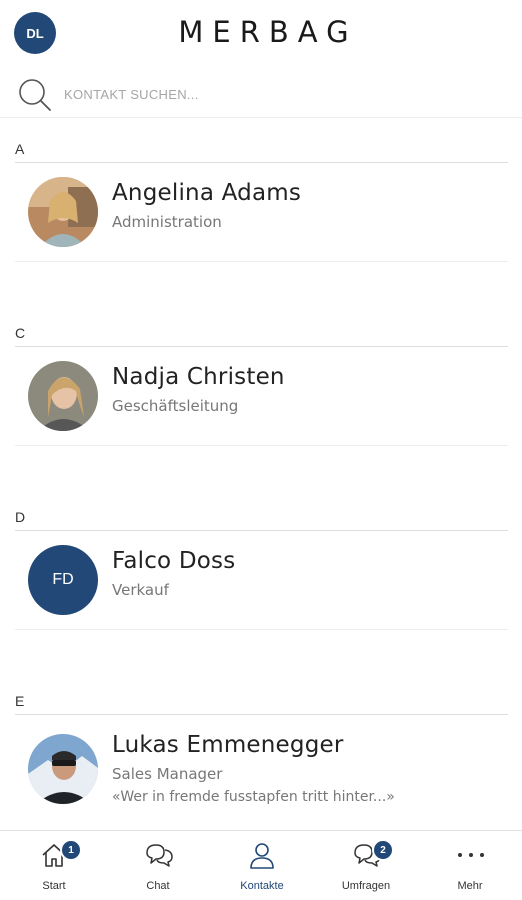 Image resolution: width=522 pixels, height=900 pixels. What do you see at coordinates (366, 886) in the screenshot?
I see `tab-label: Umfragen` at bounding box center [366, 886].